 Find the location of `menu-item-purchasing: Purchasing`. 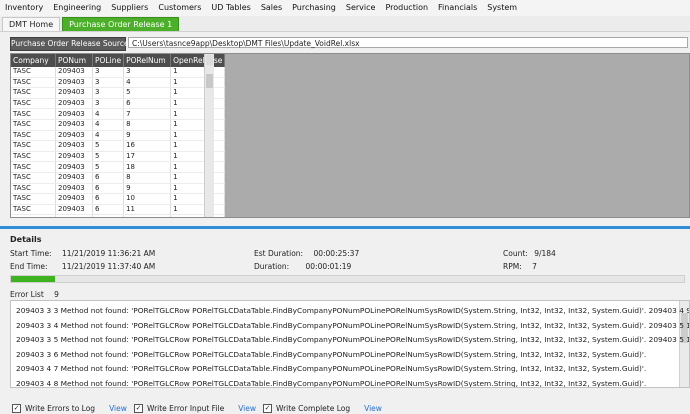

menu-item-purchasing: Purchasing is located at coordinates (314, 8).